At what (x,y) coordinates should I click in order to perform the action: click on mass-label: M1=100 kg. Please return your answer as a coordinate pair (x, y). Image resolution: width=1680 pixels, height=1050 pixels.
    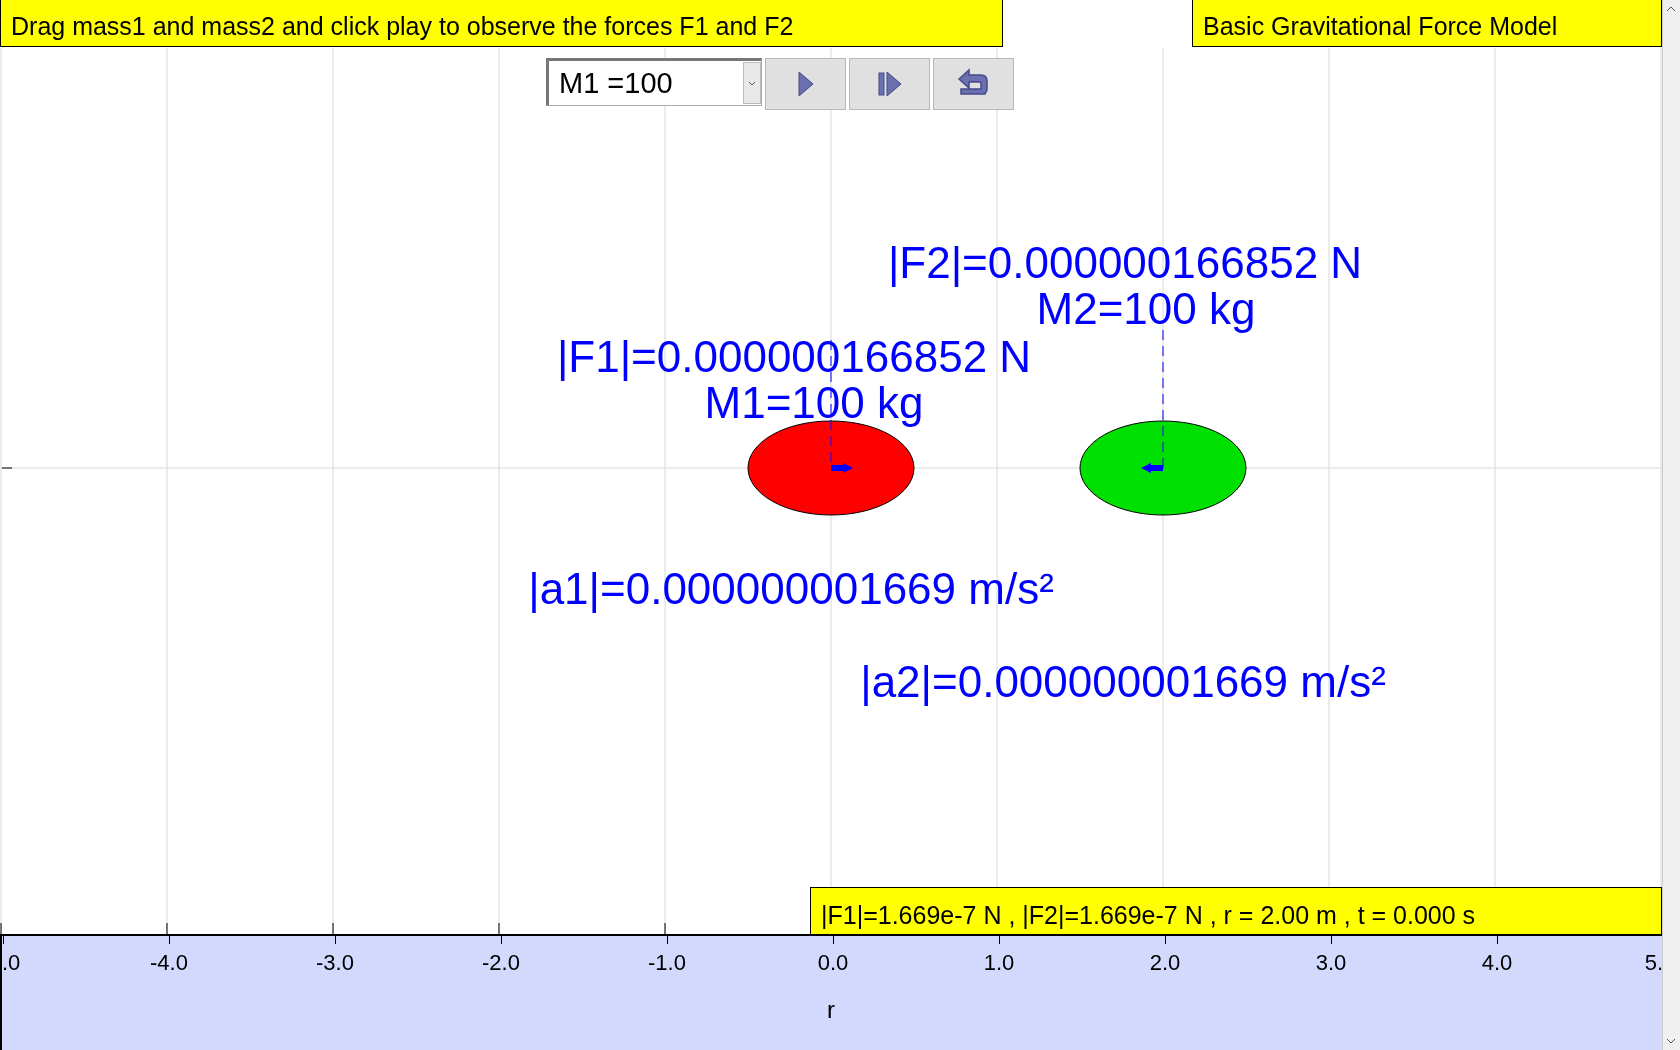
    Looking at the image, I should click on (814, 402).